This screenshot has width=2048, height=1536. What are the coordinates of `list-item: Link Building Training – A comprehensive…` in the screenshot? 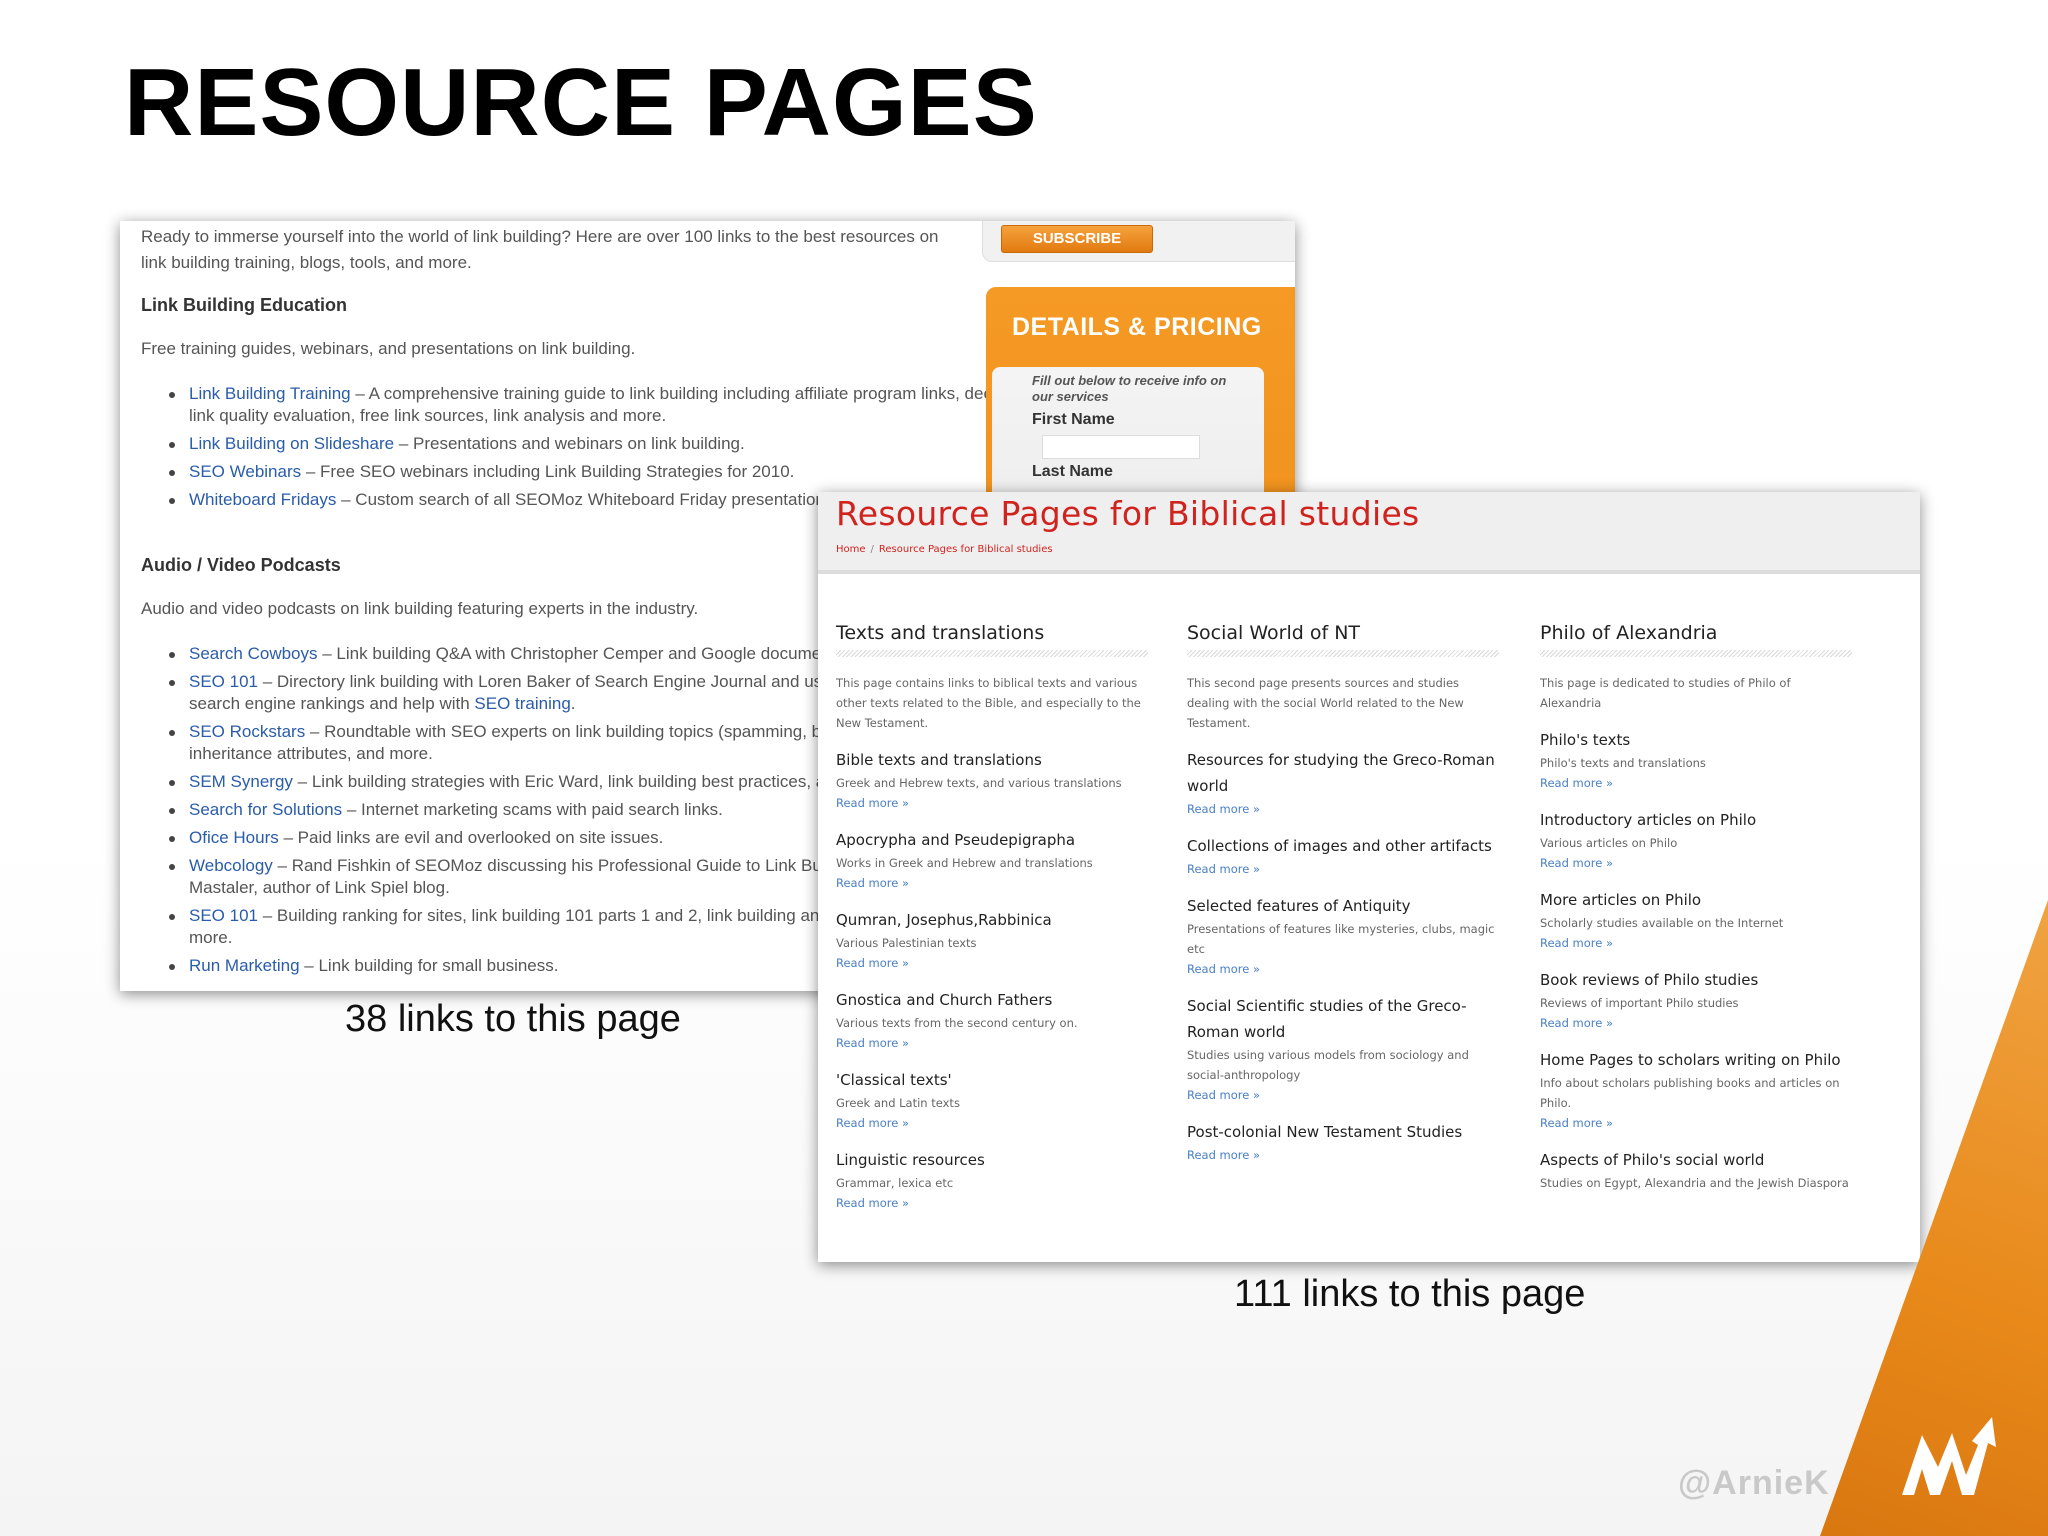 It's located at (619, 405).